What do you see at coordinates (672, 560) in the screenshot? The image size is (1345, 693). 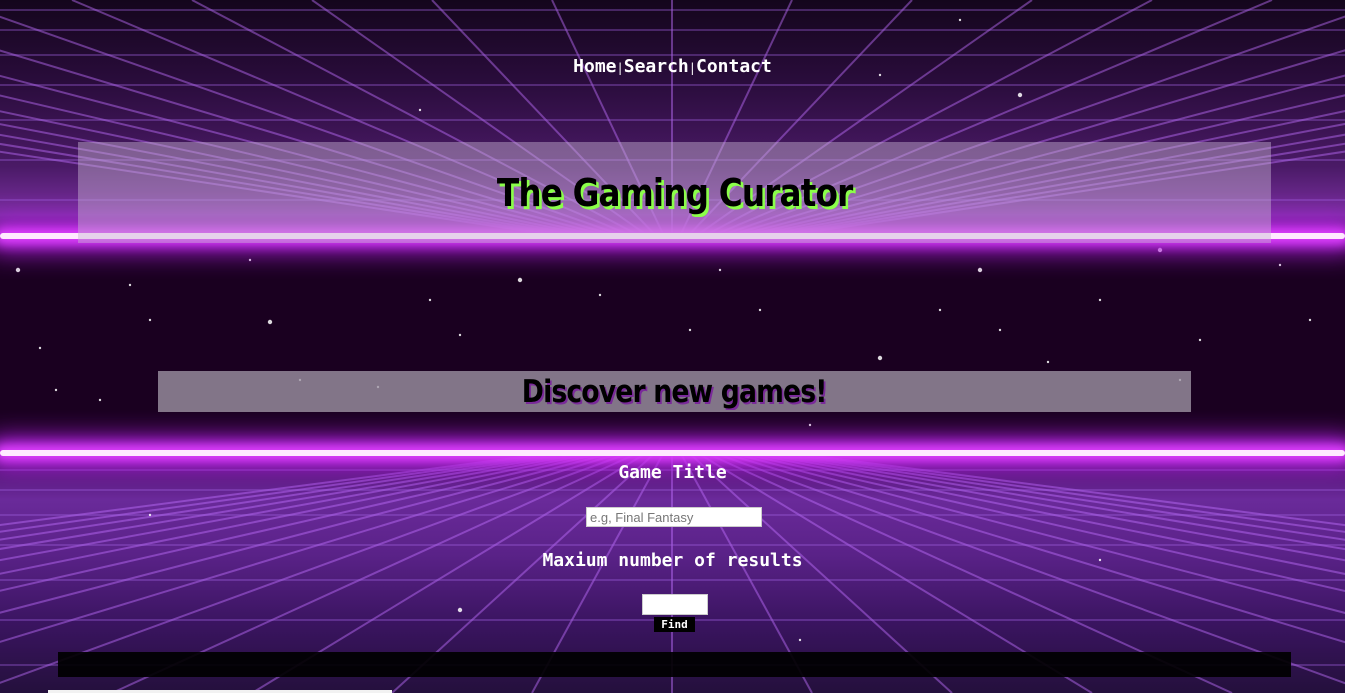 I see `max-results-label: Maxium number of results` at bounding box center [672, 560].